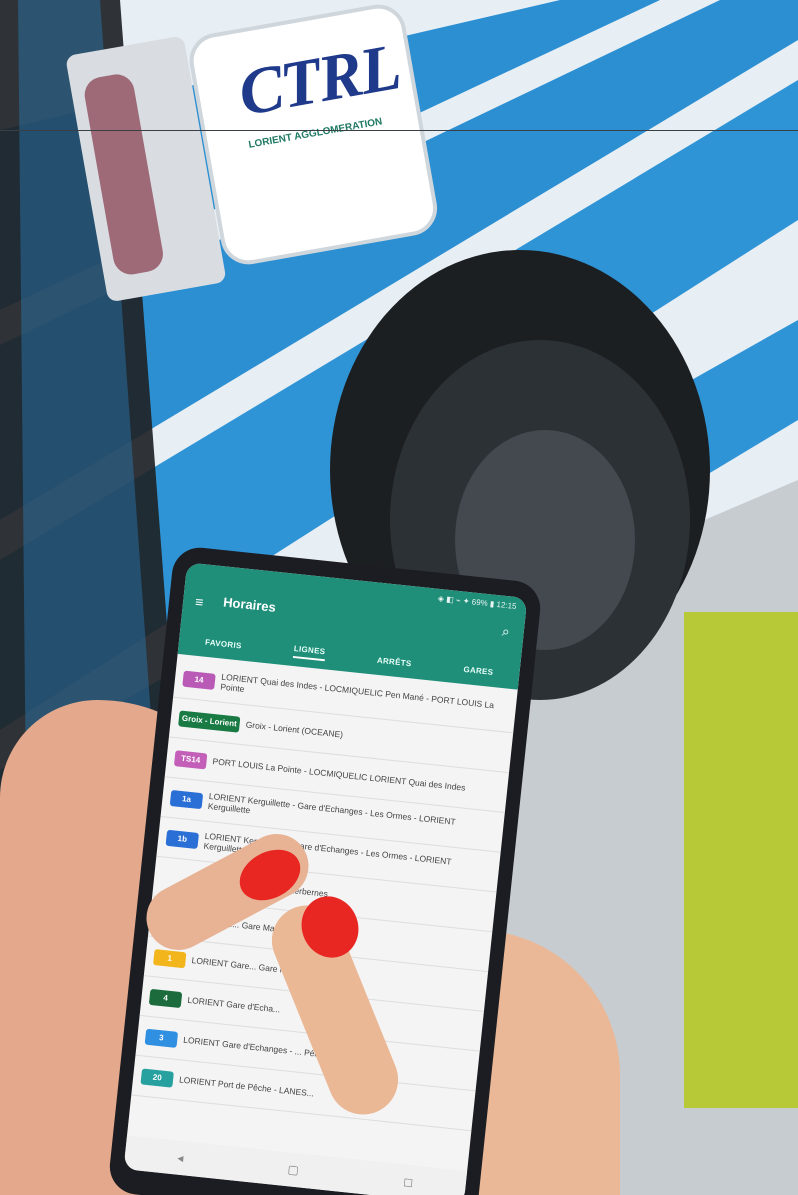 The height and width of the screenshot is (1195, 798). Describe the element at coordinates (209, 721) in the screenshot. I see `line-badge: Groix - Lorient` at that location.